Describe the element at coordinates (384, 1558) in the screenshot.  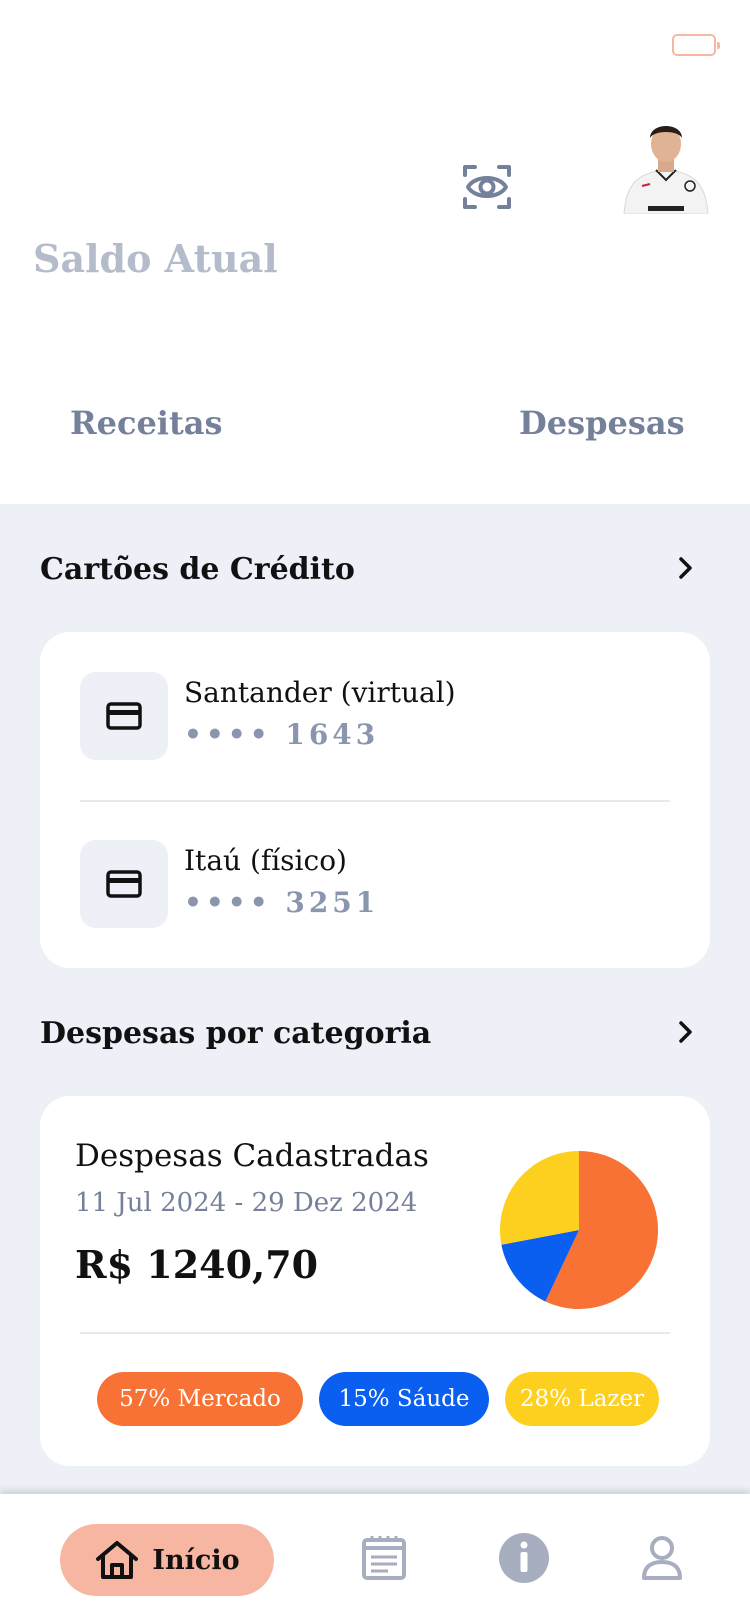
I see `calendar-list-icon` at that location.